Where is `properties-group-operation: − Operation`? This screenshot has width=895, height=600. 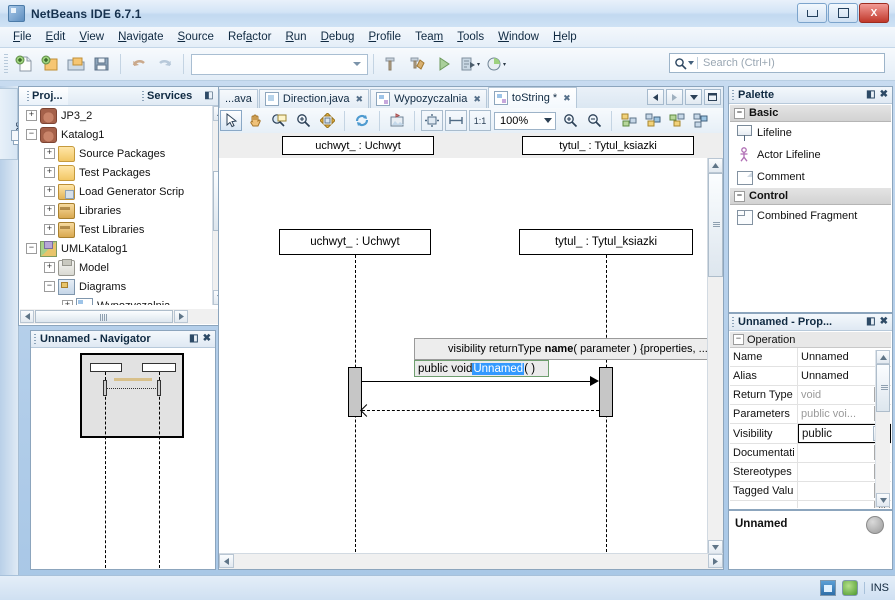 properties-group-operation: − Operation is located at coordinates (810, 340).